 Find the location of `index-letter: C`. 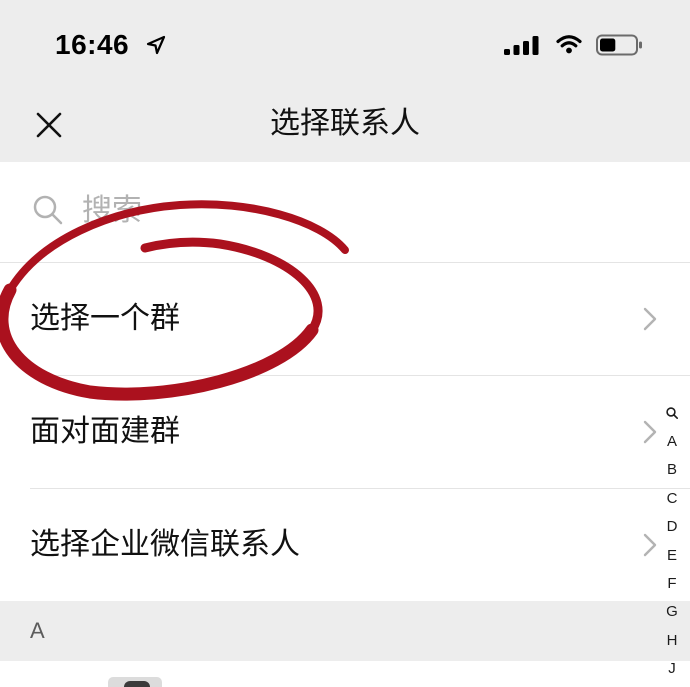

index-letter: C is located at coordinates (672, 498).